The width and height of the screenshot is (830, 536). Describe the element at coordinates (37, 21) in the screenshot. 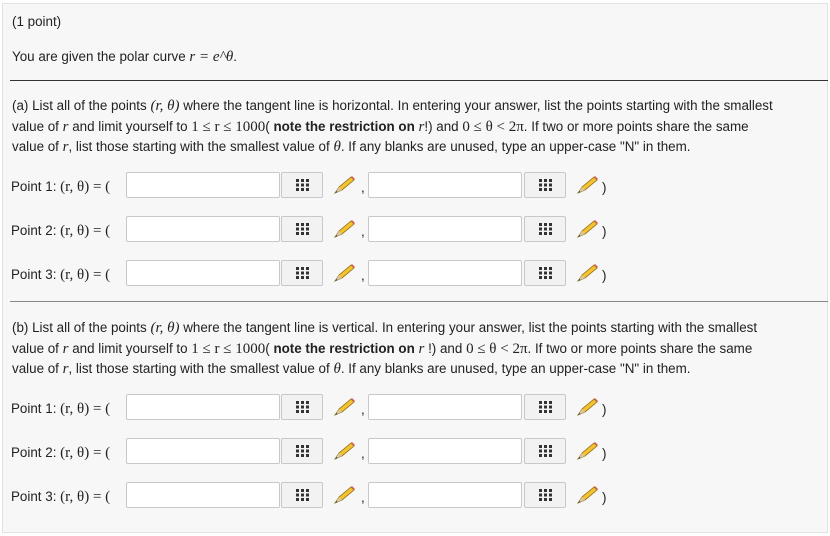

I see `points-label: (1 point)` at that location.